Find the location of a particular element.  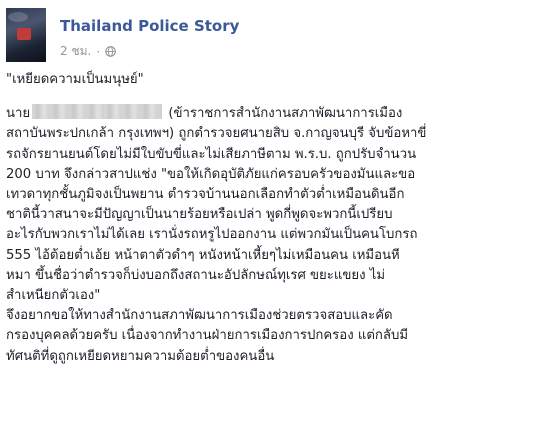

page-name-link: Thailand Police Story is located at coordinates (149, 26).